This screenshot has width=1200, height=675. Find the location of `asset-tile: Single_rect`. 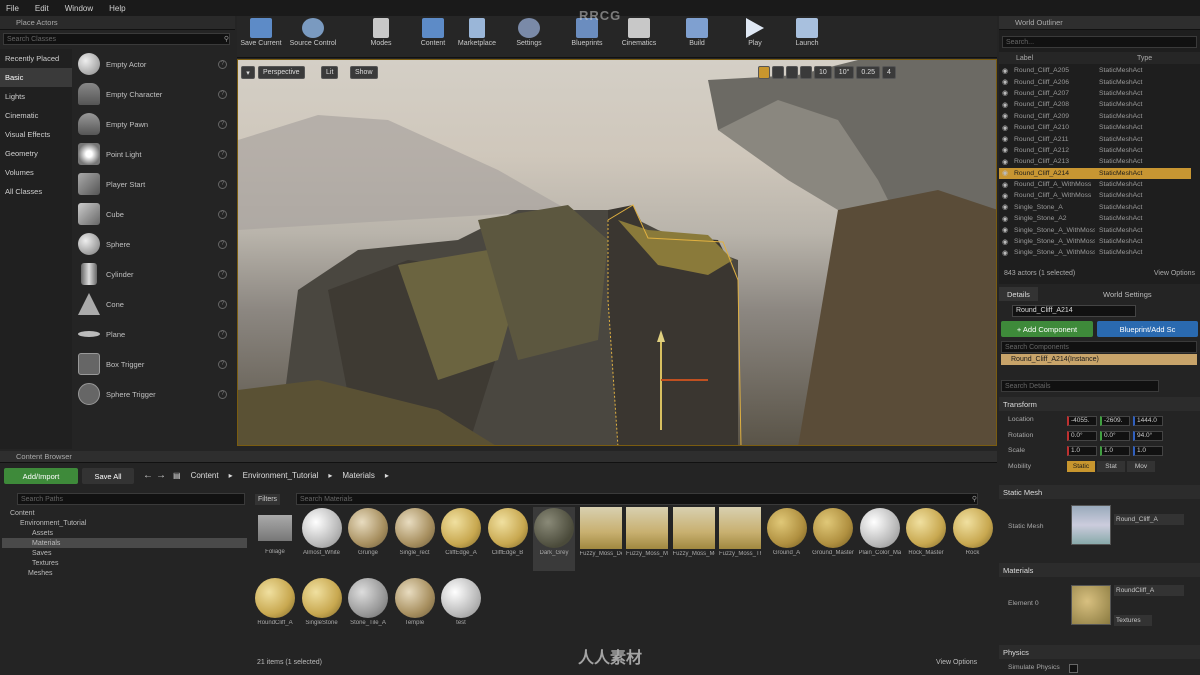

asset-tile: Single_rect is located at coordinates (415, 539).